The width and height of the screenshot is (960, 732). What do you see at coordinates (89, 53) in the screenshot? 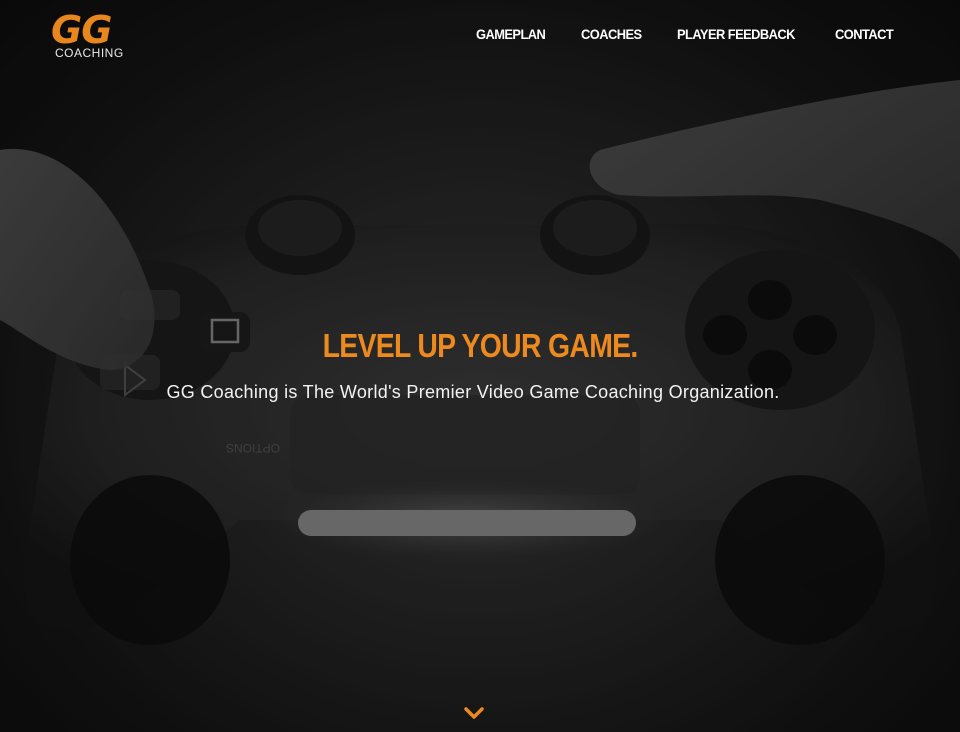
I see `logo-subtitle: COACHING` at bounding box center [89, 53].